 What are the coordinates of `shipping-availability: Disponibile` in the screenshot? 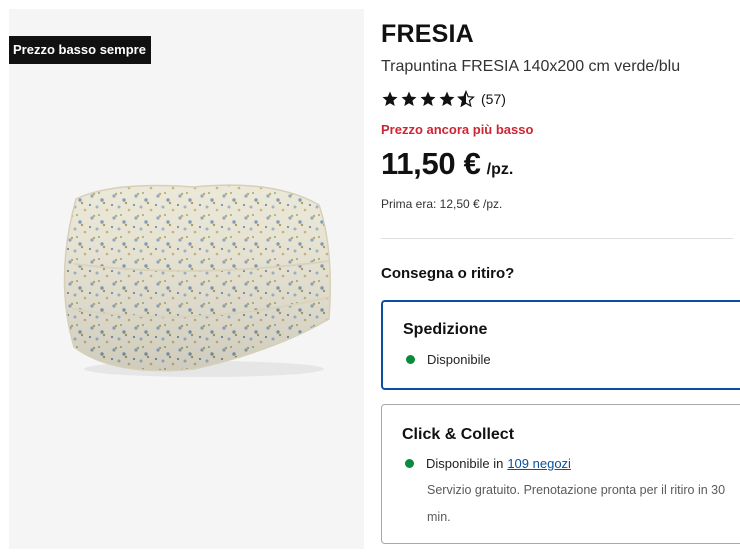 It's located at (448, 359).